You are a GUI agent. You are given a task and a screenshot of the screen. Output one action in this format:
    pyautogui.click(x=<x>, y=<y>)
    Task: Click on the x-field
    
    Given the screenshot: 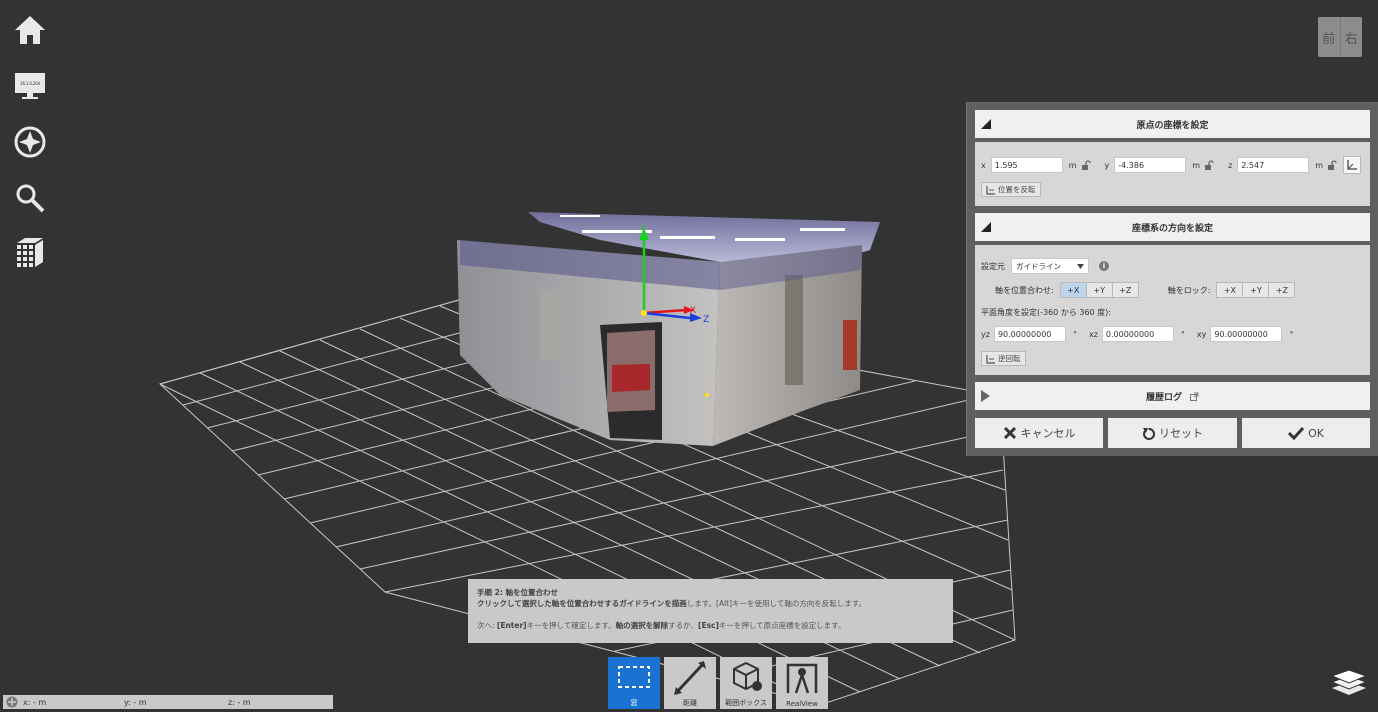 What is the action you would take?
    pyautogui.click(x=1026, y=165)
    